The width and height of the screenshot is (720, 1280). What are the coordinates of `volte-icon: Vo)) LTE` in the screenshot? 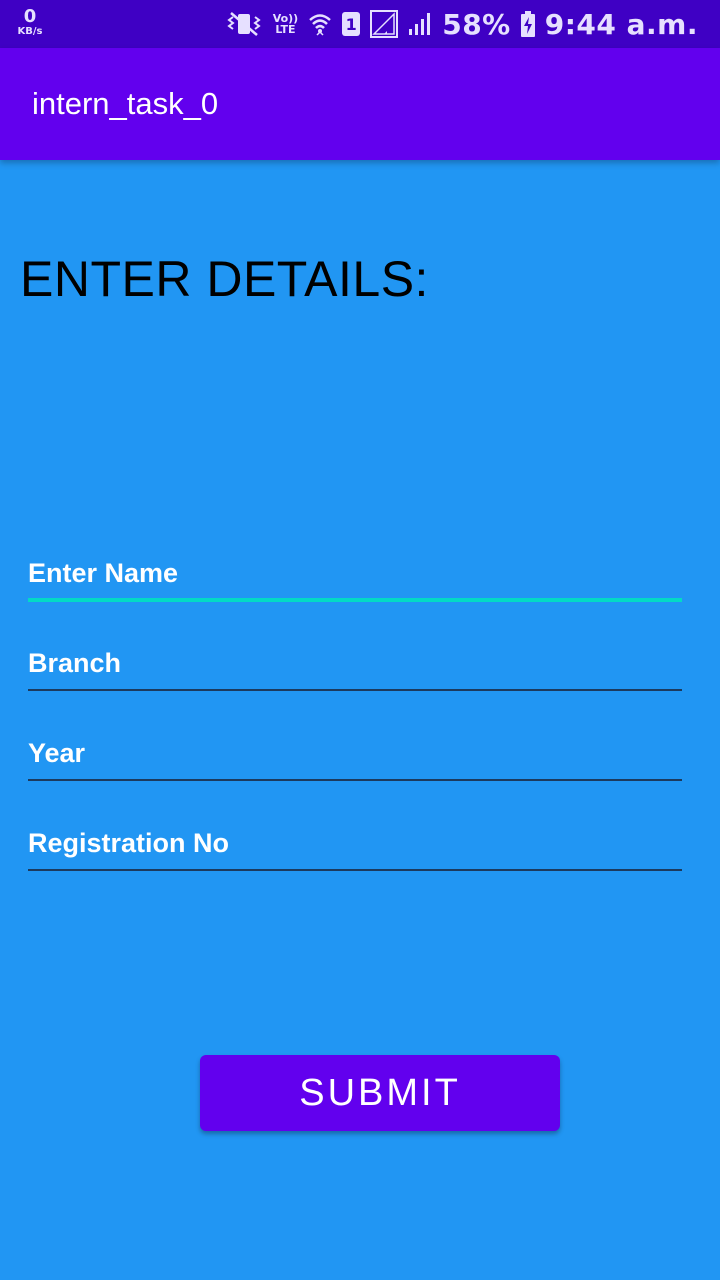 It's located at (286, 24).